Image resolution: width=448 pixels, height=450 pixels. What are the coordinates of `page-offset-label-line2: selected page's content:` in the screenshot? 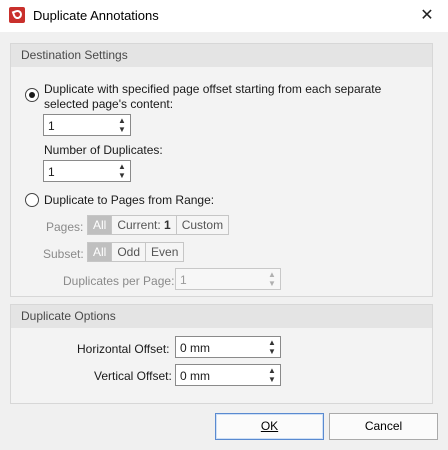 It's located at (109, 104).